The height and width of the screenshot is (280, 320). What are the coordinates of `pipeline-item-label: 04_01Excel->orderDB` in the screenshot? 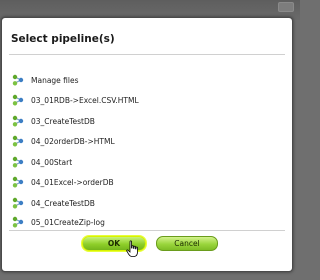 It's located at (72, 182).